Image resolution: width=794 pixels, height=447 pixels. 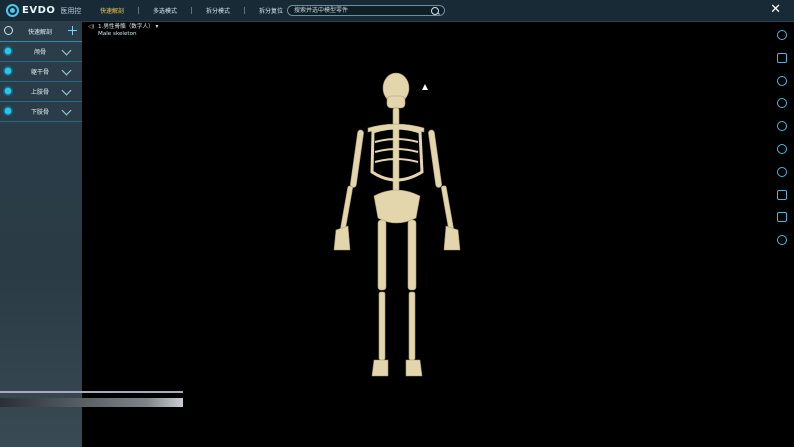 What do you see at coordinates (775, 9) in the screenshot?
I see `close-icon: ✕` at bounding box center [775, 9].